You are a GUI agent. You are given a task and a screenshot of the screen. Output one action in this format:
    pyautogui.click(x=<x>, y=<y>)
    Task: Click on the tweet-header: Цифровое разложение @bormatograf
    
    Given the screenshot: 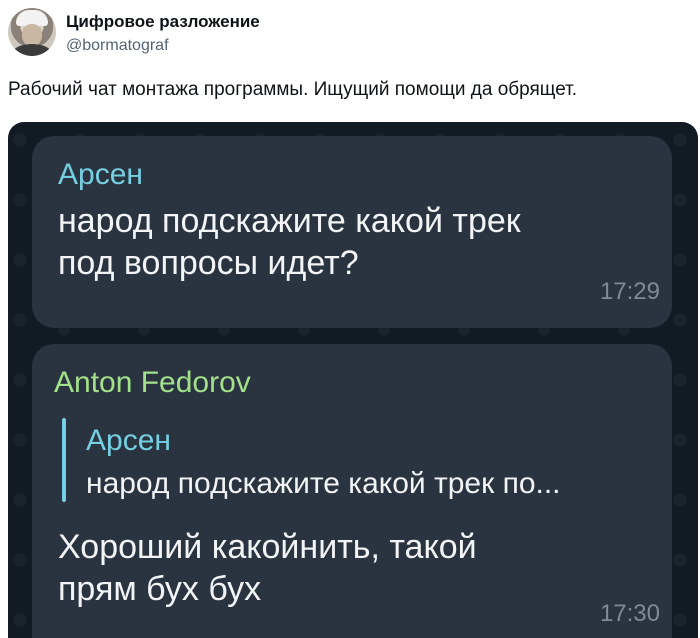 What is the action you would take?
    pyautogui.click(x=350, y=34)
    